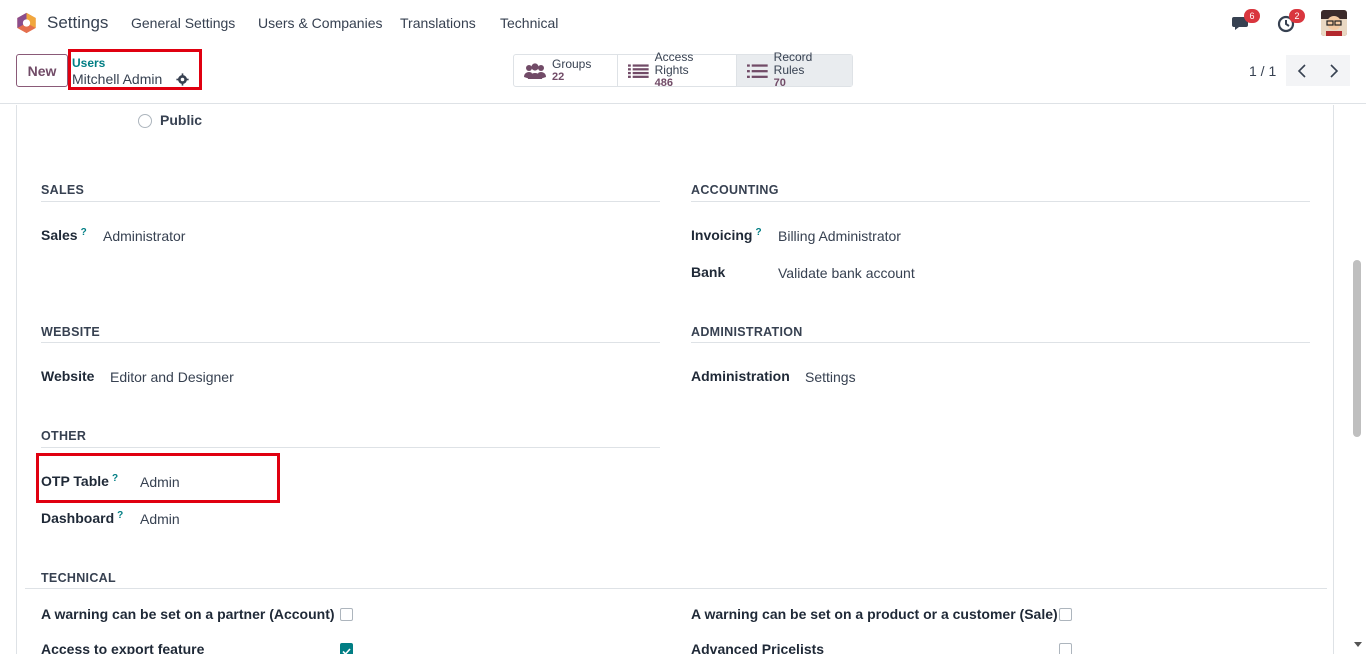 This screenshot has width=1366, height=654. Describe the element at coordinates (663, 83) in the screenshot. I see `access-rights-count: 486` at that location.